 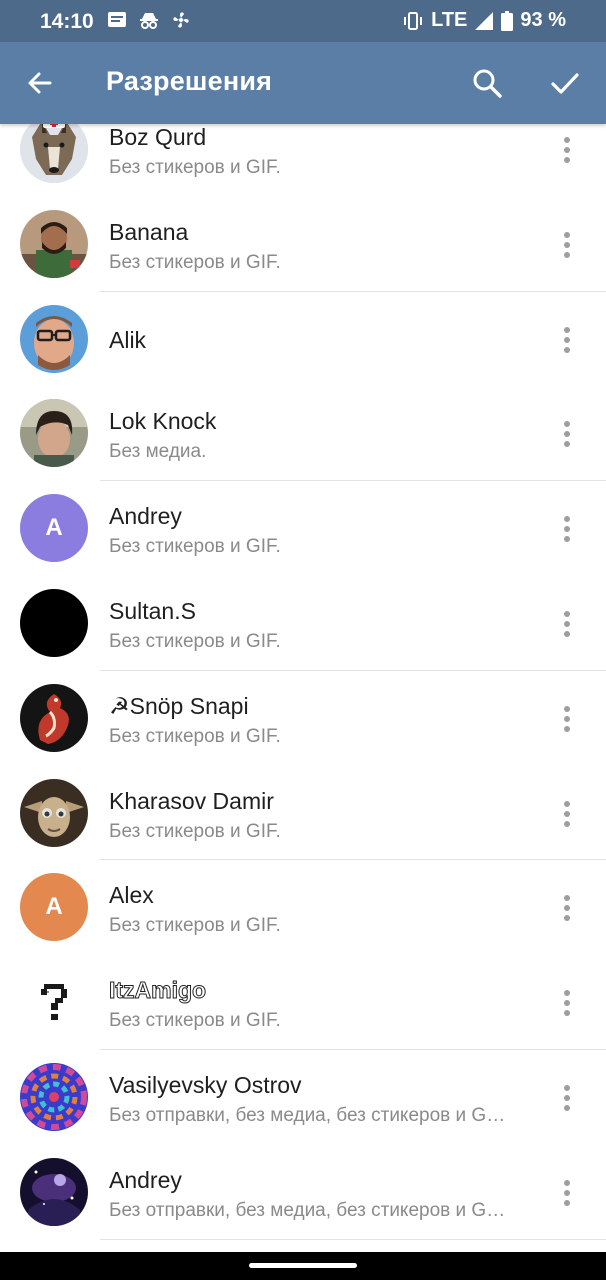 I want to click on page-title: Разрешения, so click(x=189, y=81).